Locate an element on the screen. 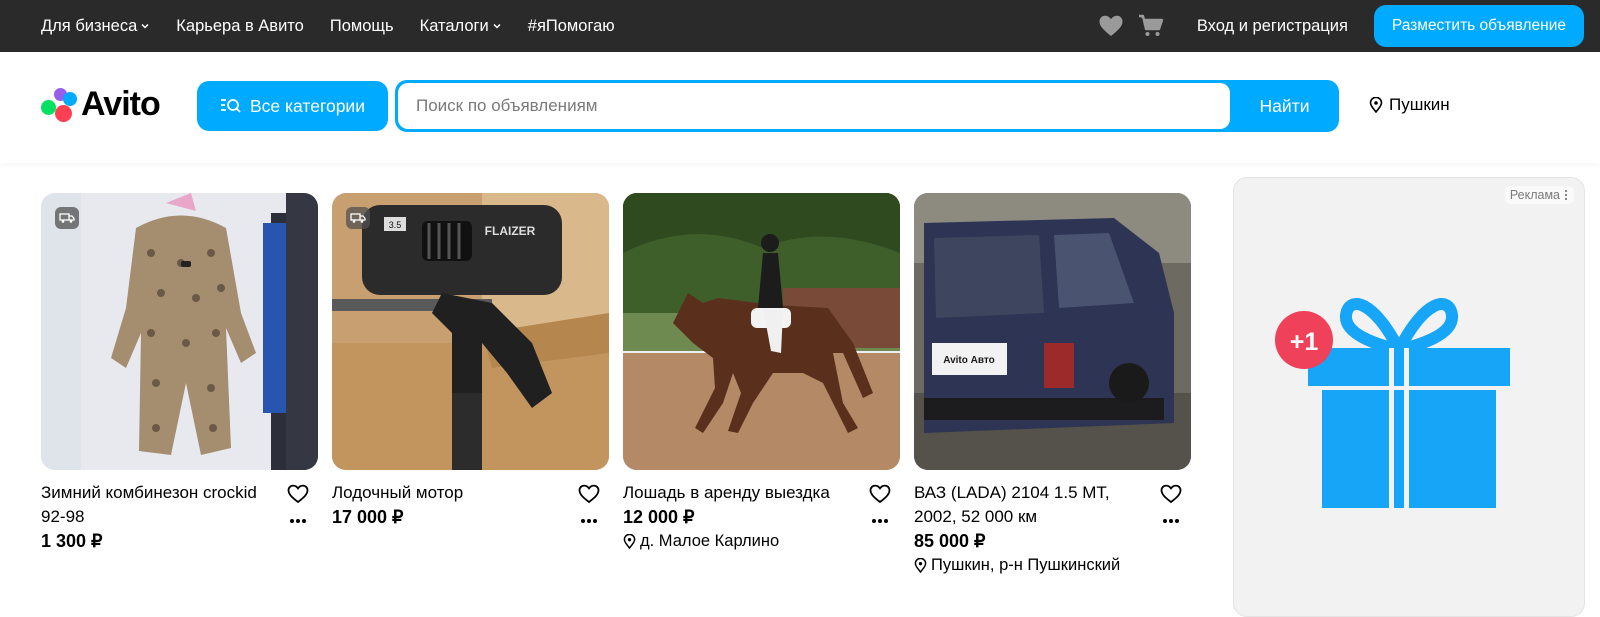 The height and width of the screenshot is (617, 1600). all-categories-button: Все категории is located at coordinates (292, 106).